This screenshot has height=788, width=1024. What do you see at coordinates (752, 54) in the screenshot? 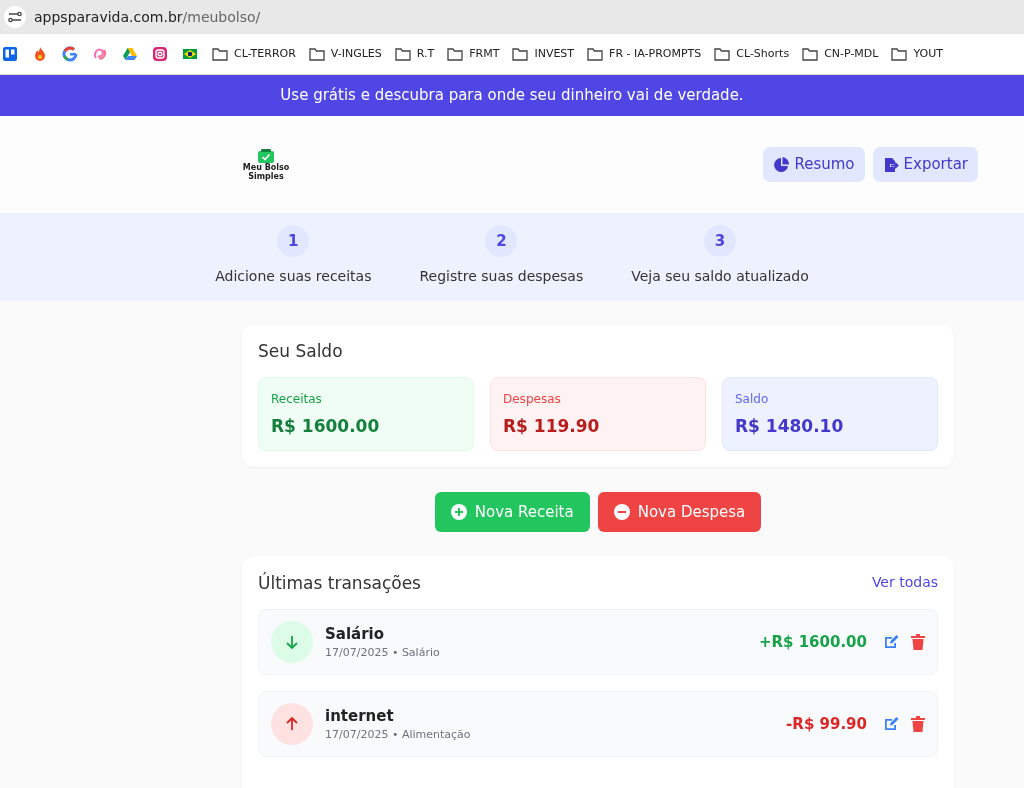
I see `bookmark-folder: CL-Shorts` at bounding box center [752, 54].